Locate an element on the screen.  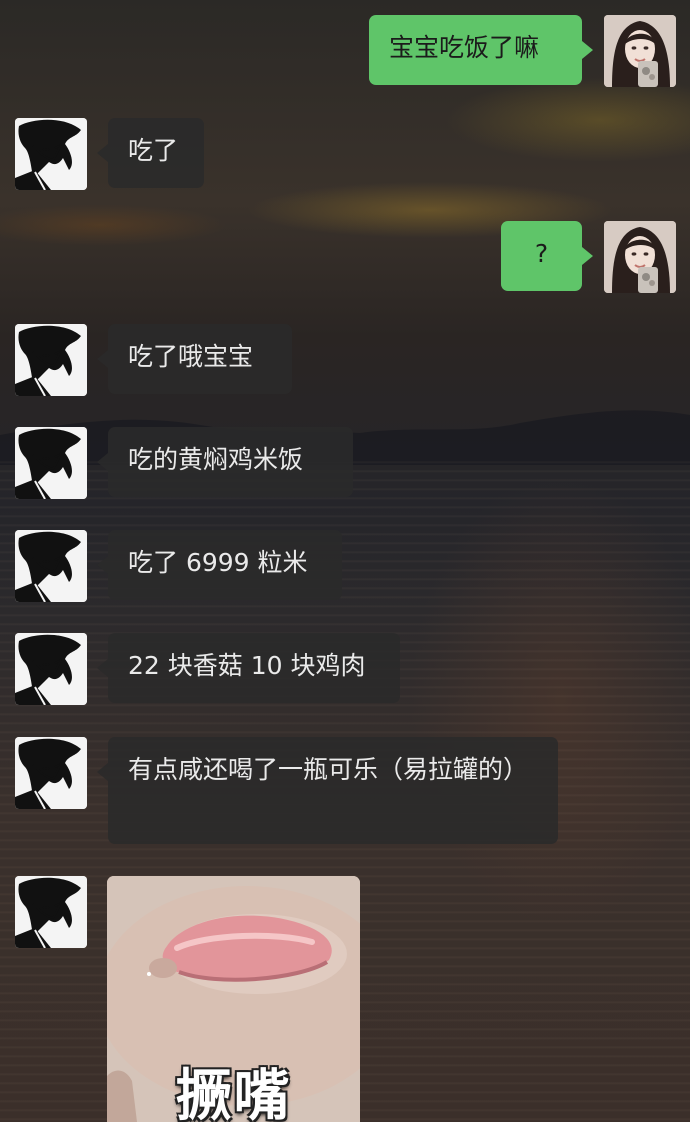
their-message-bubble: 吃了哦宝宝 is located at coordinates (194, 359).